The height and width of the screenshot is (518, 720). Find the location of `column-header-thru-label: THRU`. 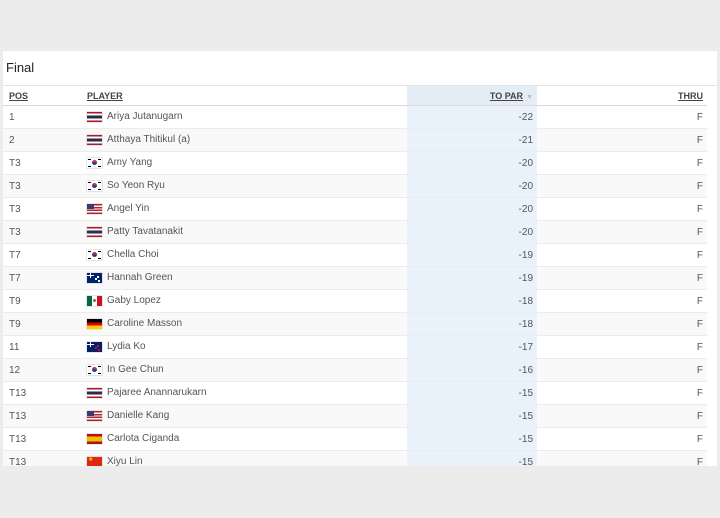

column-header-thru-label: THRU is located at coordinates (690, 95).